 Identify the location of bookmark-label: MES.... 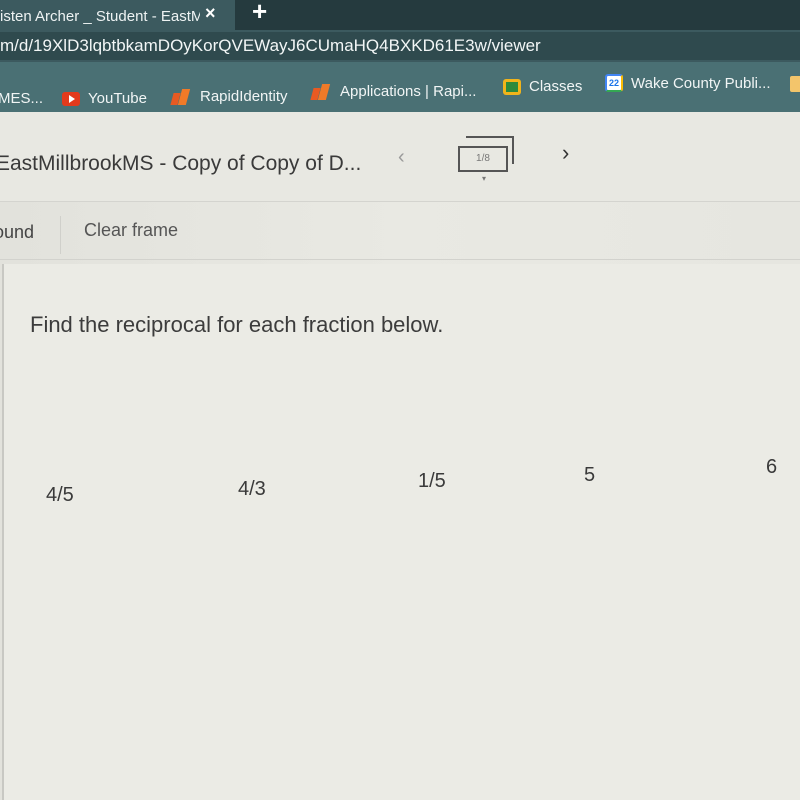
(22, 98).